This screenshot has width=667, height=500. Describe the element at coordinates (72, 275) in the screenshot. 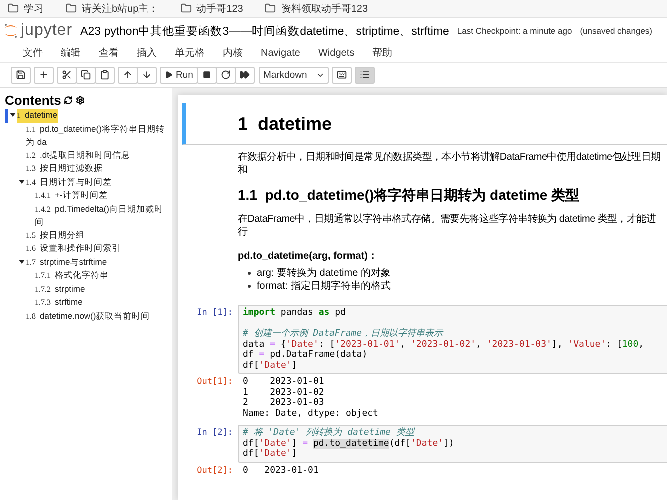

I see `toc-link: 1.7.1 格式化字符串` at that location.